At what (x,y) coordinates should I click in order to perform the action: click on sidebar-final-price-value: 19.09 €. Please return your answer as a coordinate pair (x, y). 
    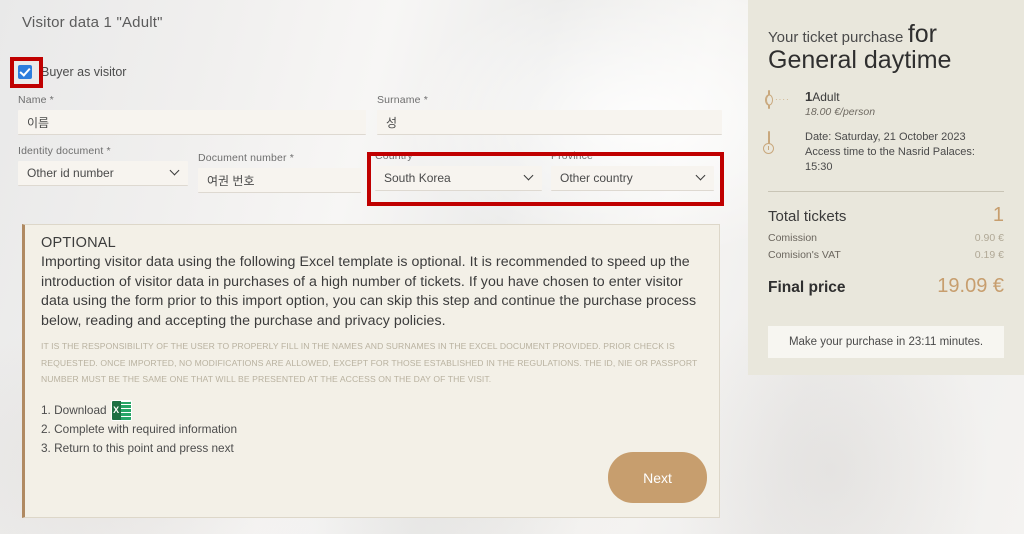
    Looking at the image, I should click on (970, 286).